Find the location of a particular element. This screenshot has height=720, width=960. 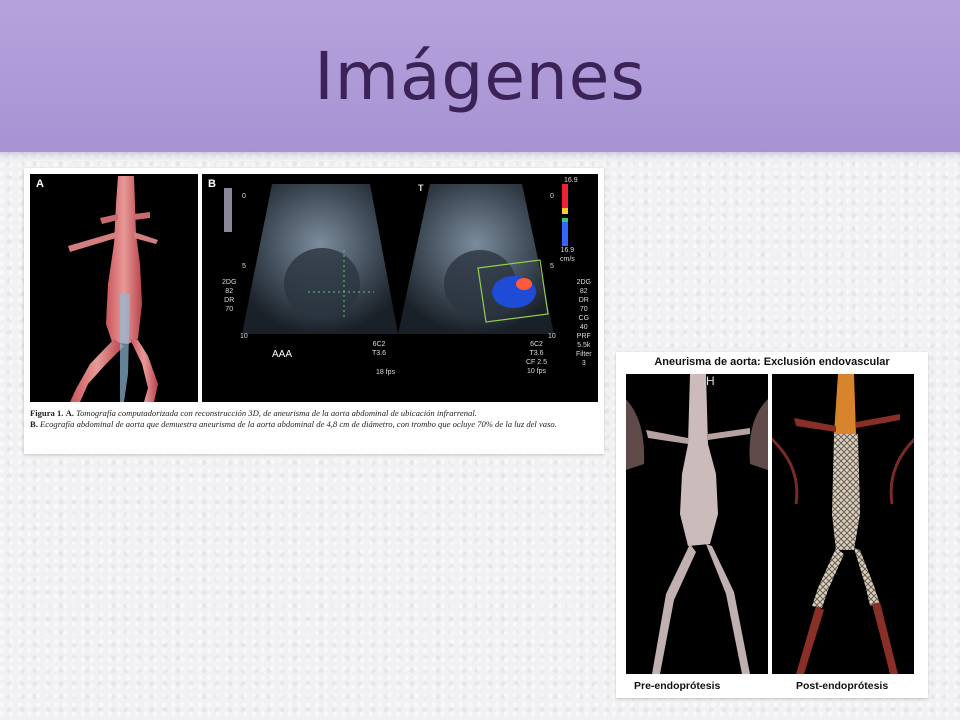

us-scale-right-5: 5 is located at coordinates (552, 266).